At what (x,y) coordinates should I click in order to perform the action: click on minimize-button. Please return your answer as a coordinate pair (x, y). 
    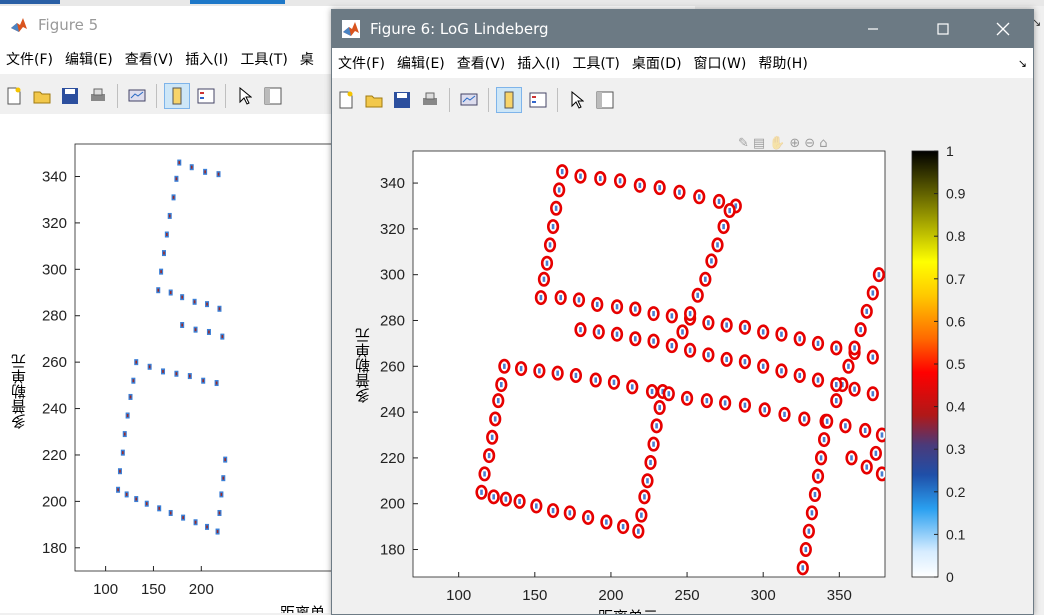
    Looking at the image, I should click on (873, 29).